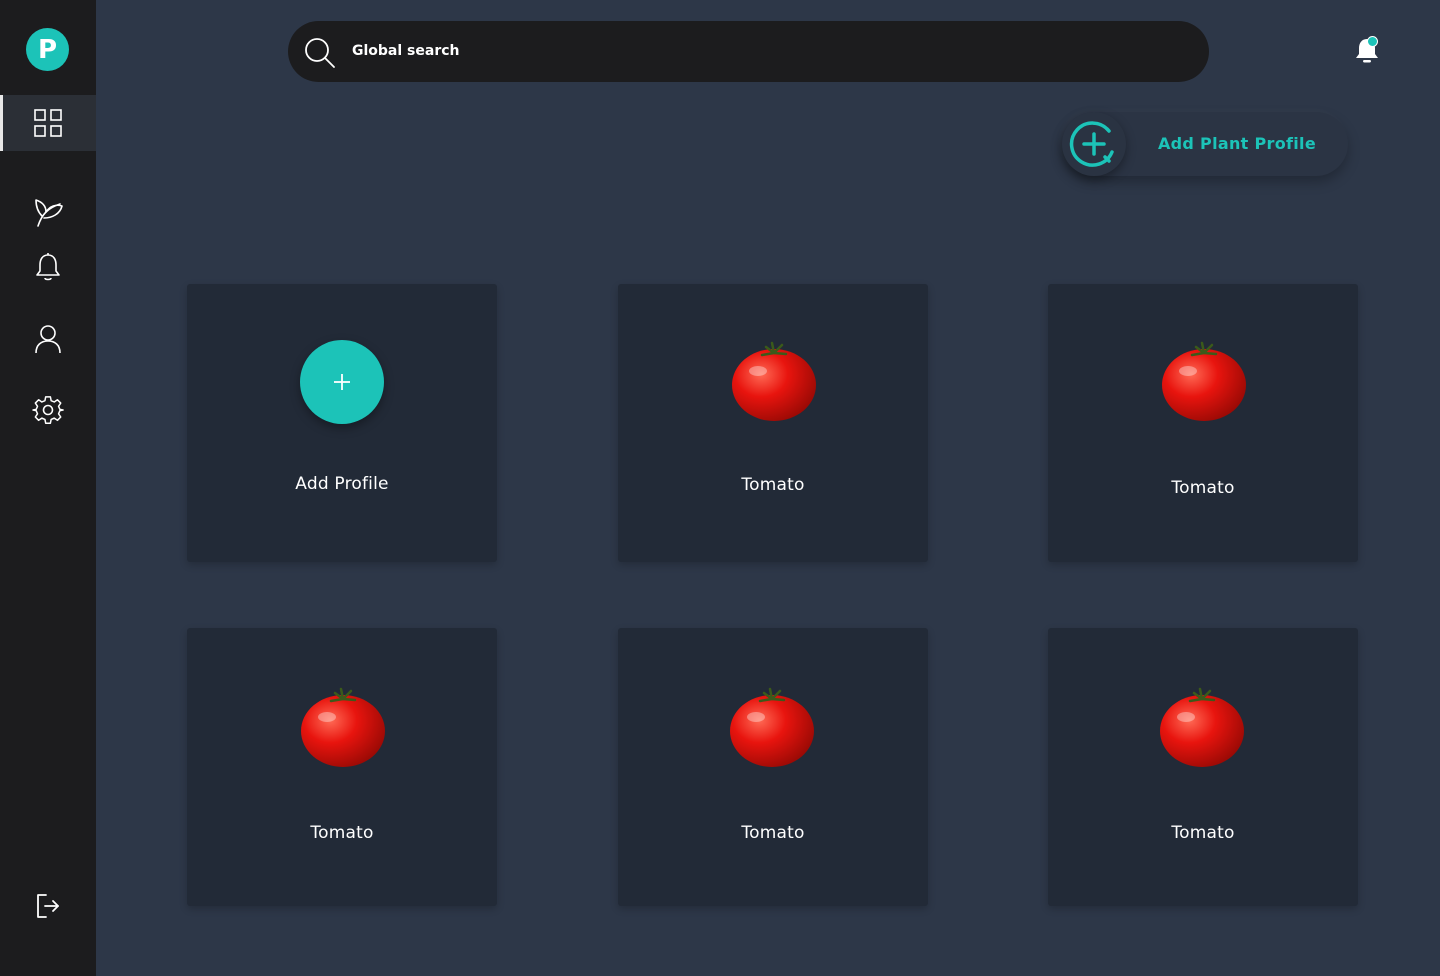 Image resolution: width=1440 pixels, height=976 pixels. I want to click on card-label: Add Profile, so click(342, 484).